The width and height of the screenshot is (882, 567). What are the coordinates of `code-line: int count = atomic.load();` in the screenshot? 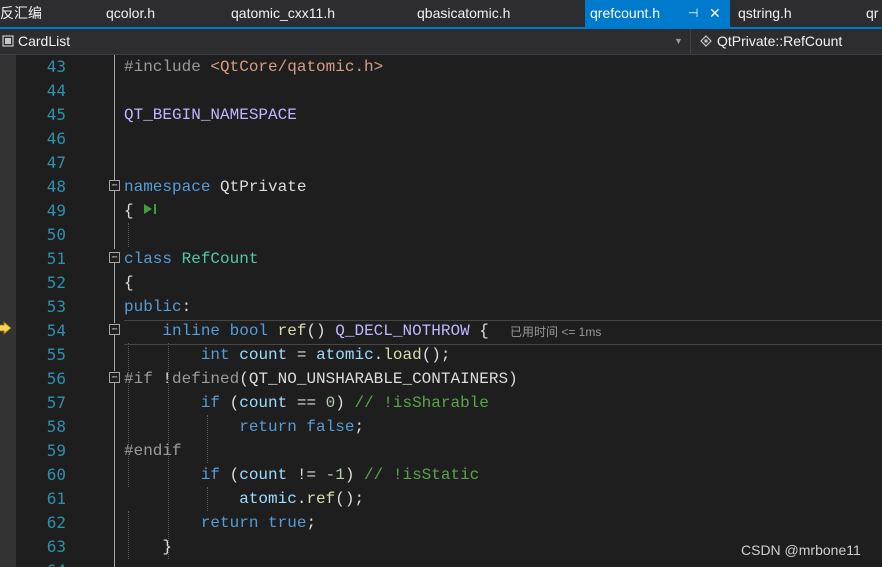 It's located at (287, 355).